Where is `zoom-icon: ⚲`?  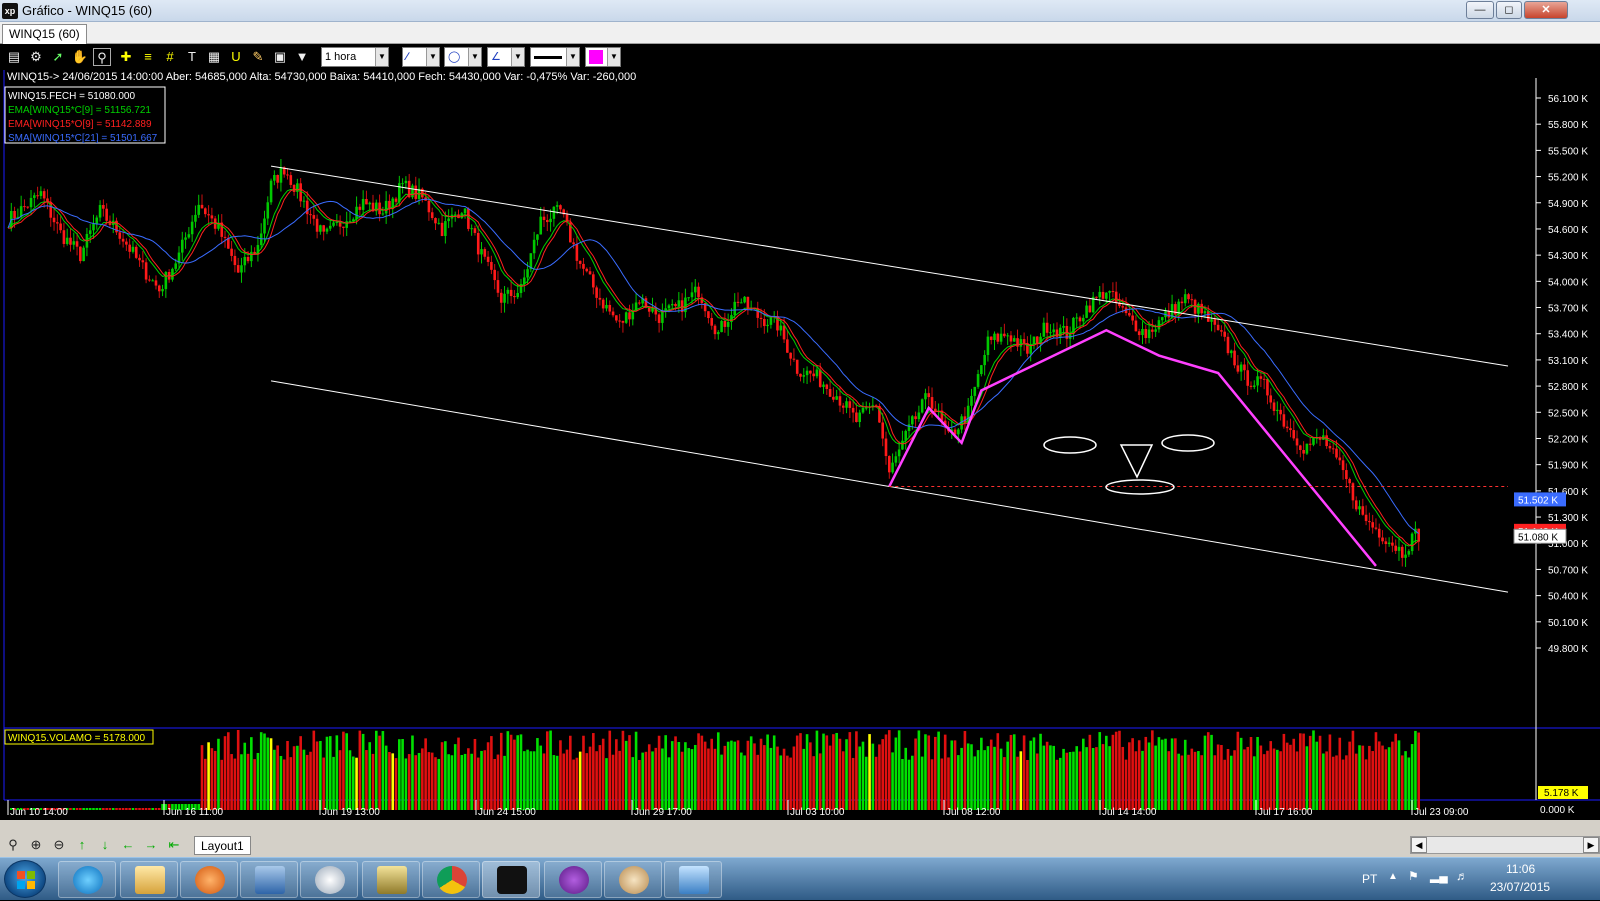
zoom-icon: ⚲ is located at coordinates (13, 845).